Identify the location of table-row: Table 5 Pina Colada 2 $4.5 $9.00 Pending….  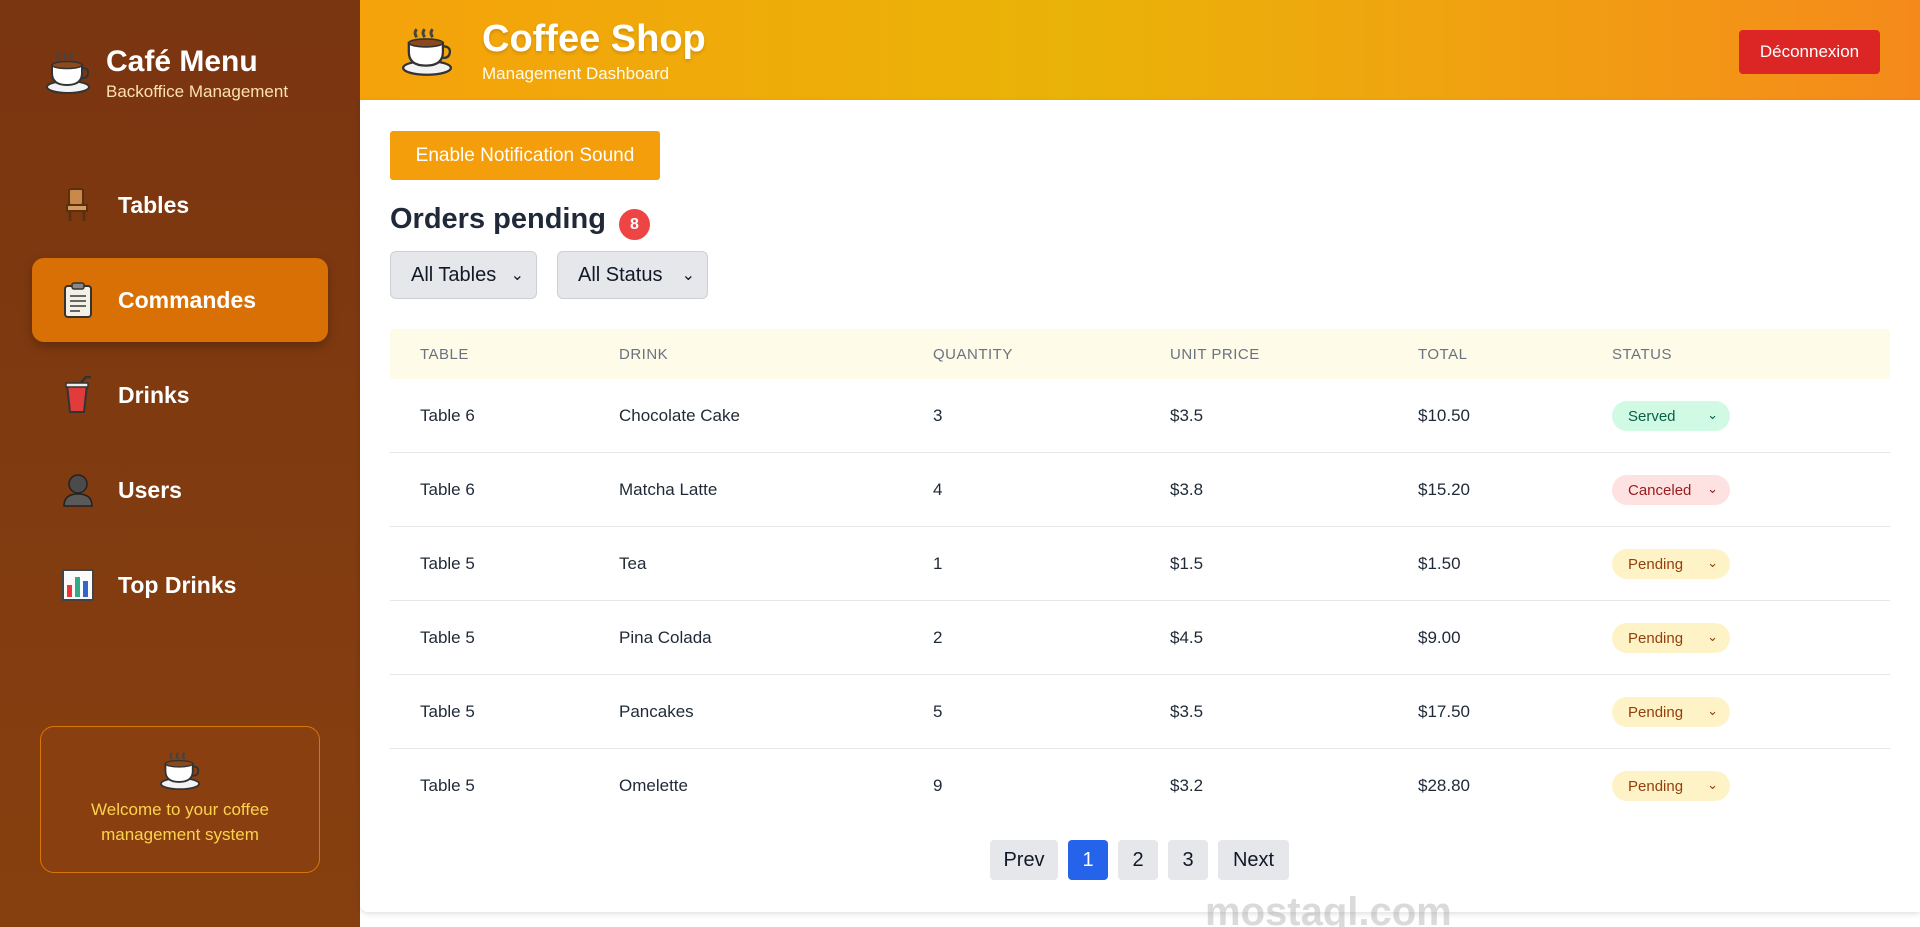
(1140, 638).